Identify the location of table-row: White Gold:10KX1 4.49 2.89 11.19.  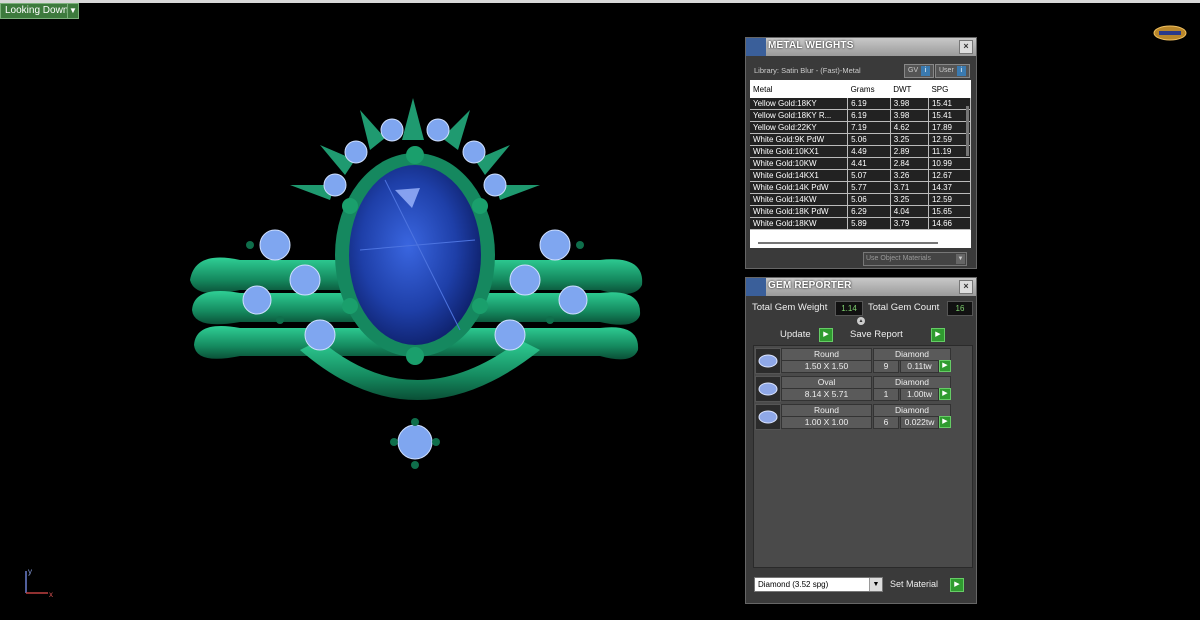
(860, 151).